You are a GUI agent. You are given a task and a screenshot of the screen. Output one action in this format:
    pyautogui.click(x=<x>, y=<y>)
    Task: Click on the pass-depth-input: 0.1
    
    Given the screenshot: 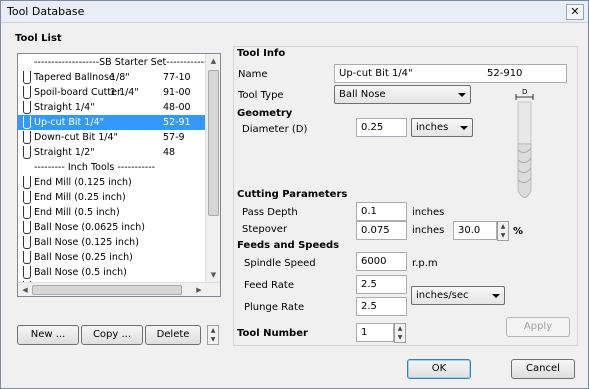 What is the action you would take?
    pyautogui.click(x=381, y=211)
    